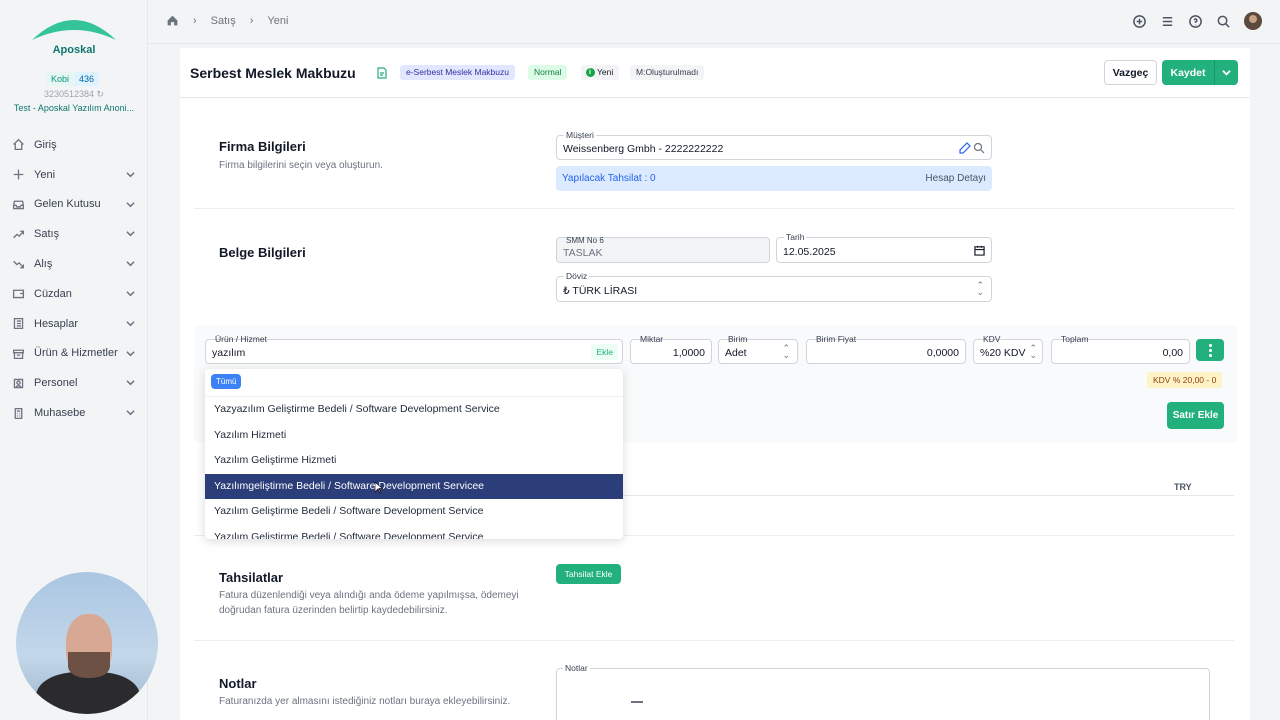 This screenshot has width=1280, height=720. What do you see at coordinates (89, 665) in the screenshot?
I see `presenter-beard` at bounding box center [89, 665].